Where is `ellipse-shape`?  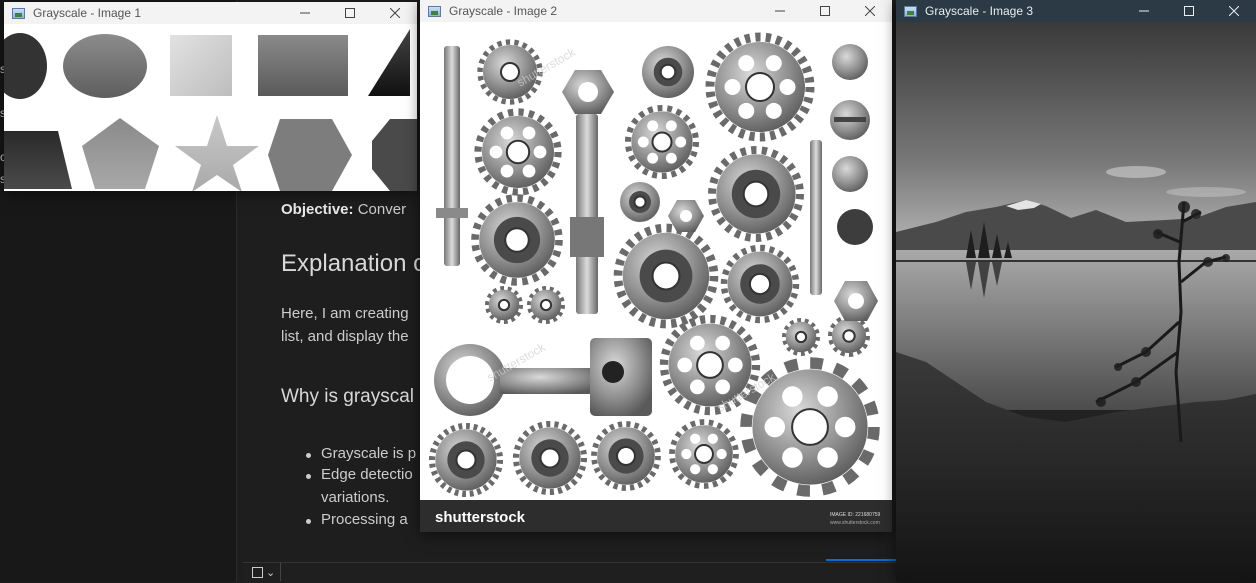 ellipse-shape is located at coordinates (105, 66).